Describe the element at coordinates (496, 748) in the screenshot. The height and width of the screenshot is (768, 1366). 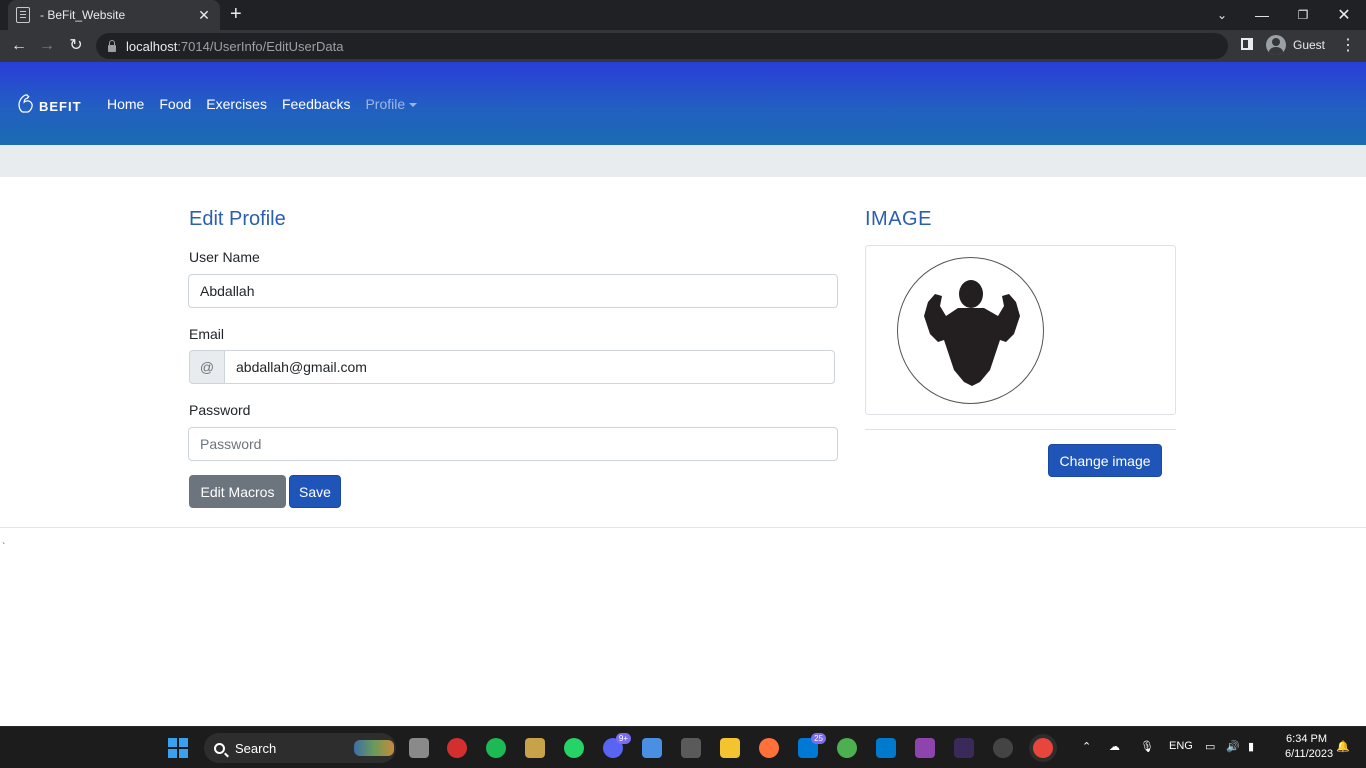
I see `spotify-icon` at that location.